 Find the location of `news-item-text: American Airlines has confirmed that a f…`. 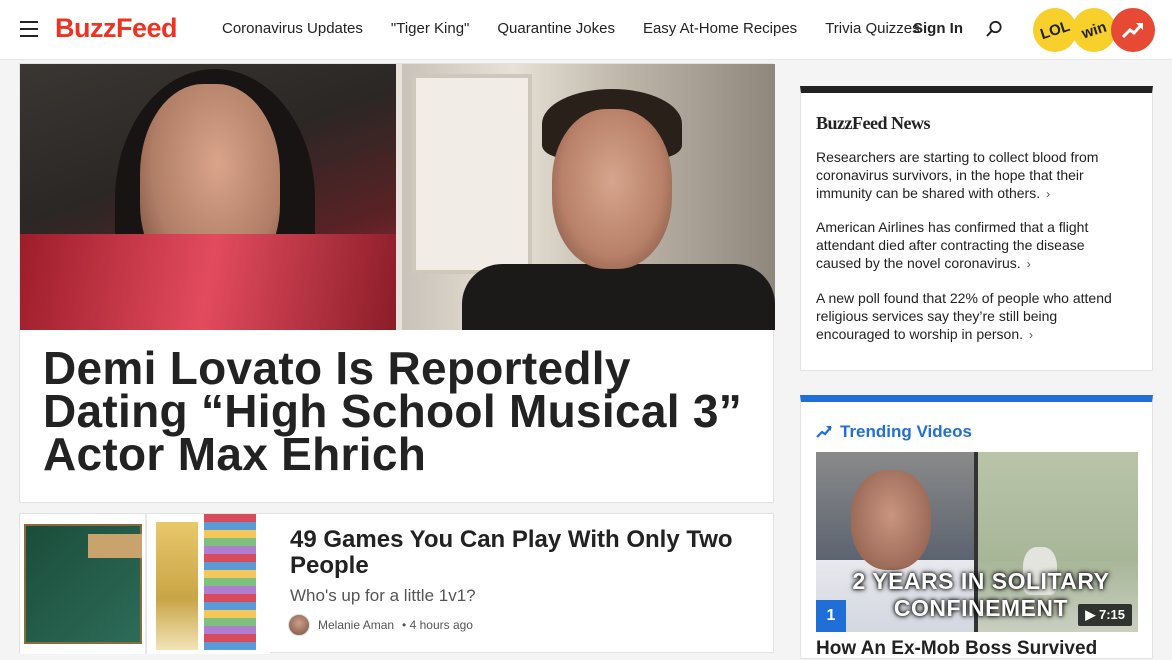

news-item-text: American Airlines has confirmed that a f… is located at coordinates (952, 245).